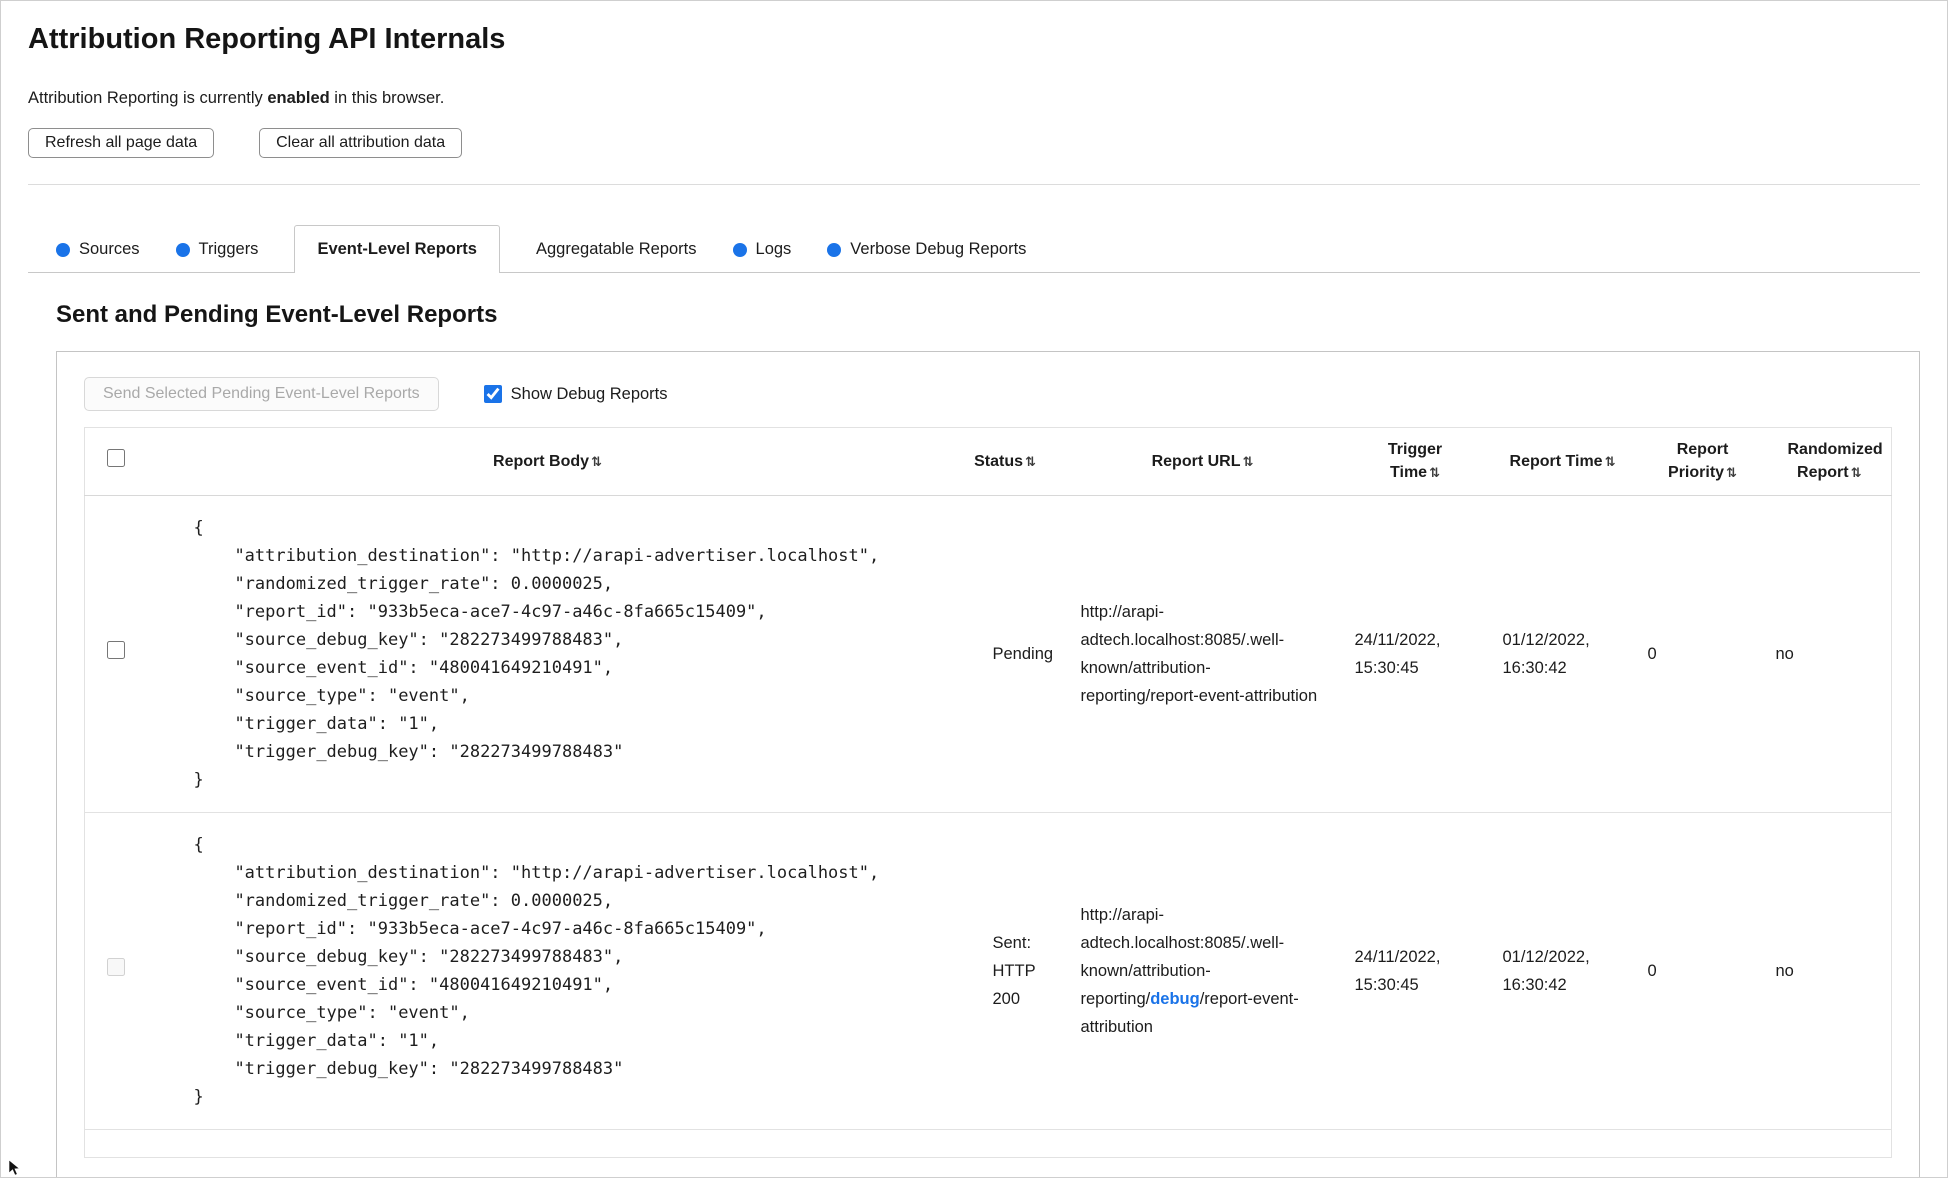 The image size is (1948, 1178). What do you see at coordinates (492, 394) in the screenshot?
I see `show-debug-reports-checkbox` at bounding box center [492, 394].